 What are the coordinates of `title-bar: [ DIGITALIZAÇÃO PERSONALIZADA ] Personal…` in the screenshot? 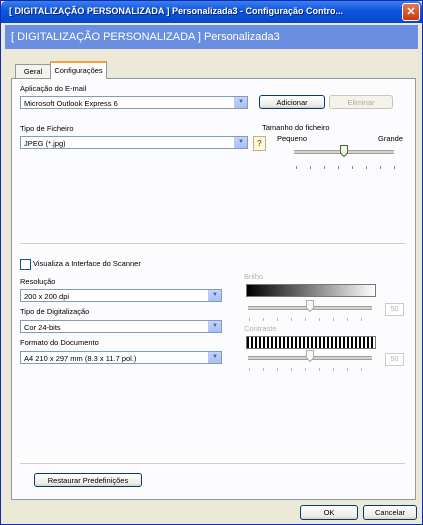 It's located at (211, 12).